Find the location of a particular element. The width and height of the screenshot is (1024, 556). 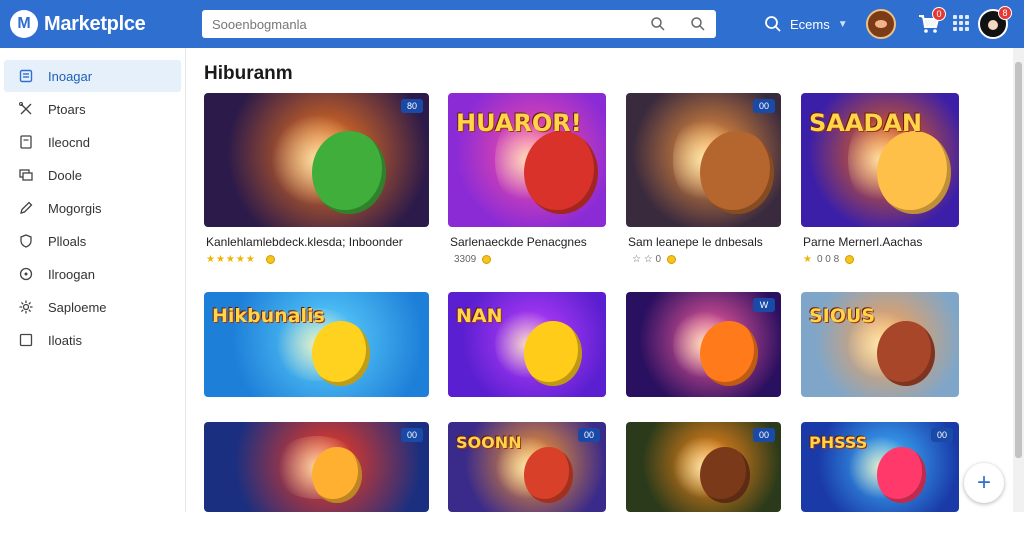

game-thumbnail: 80 is located at coordinates (316, 160).